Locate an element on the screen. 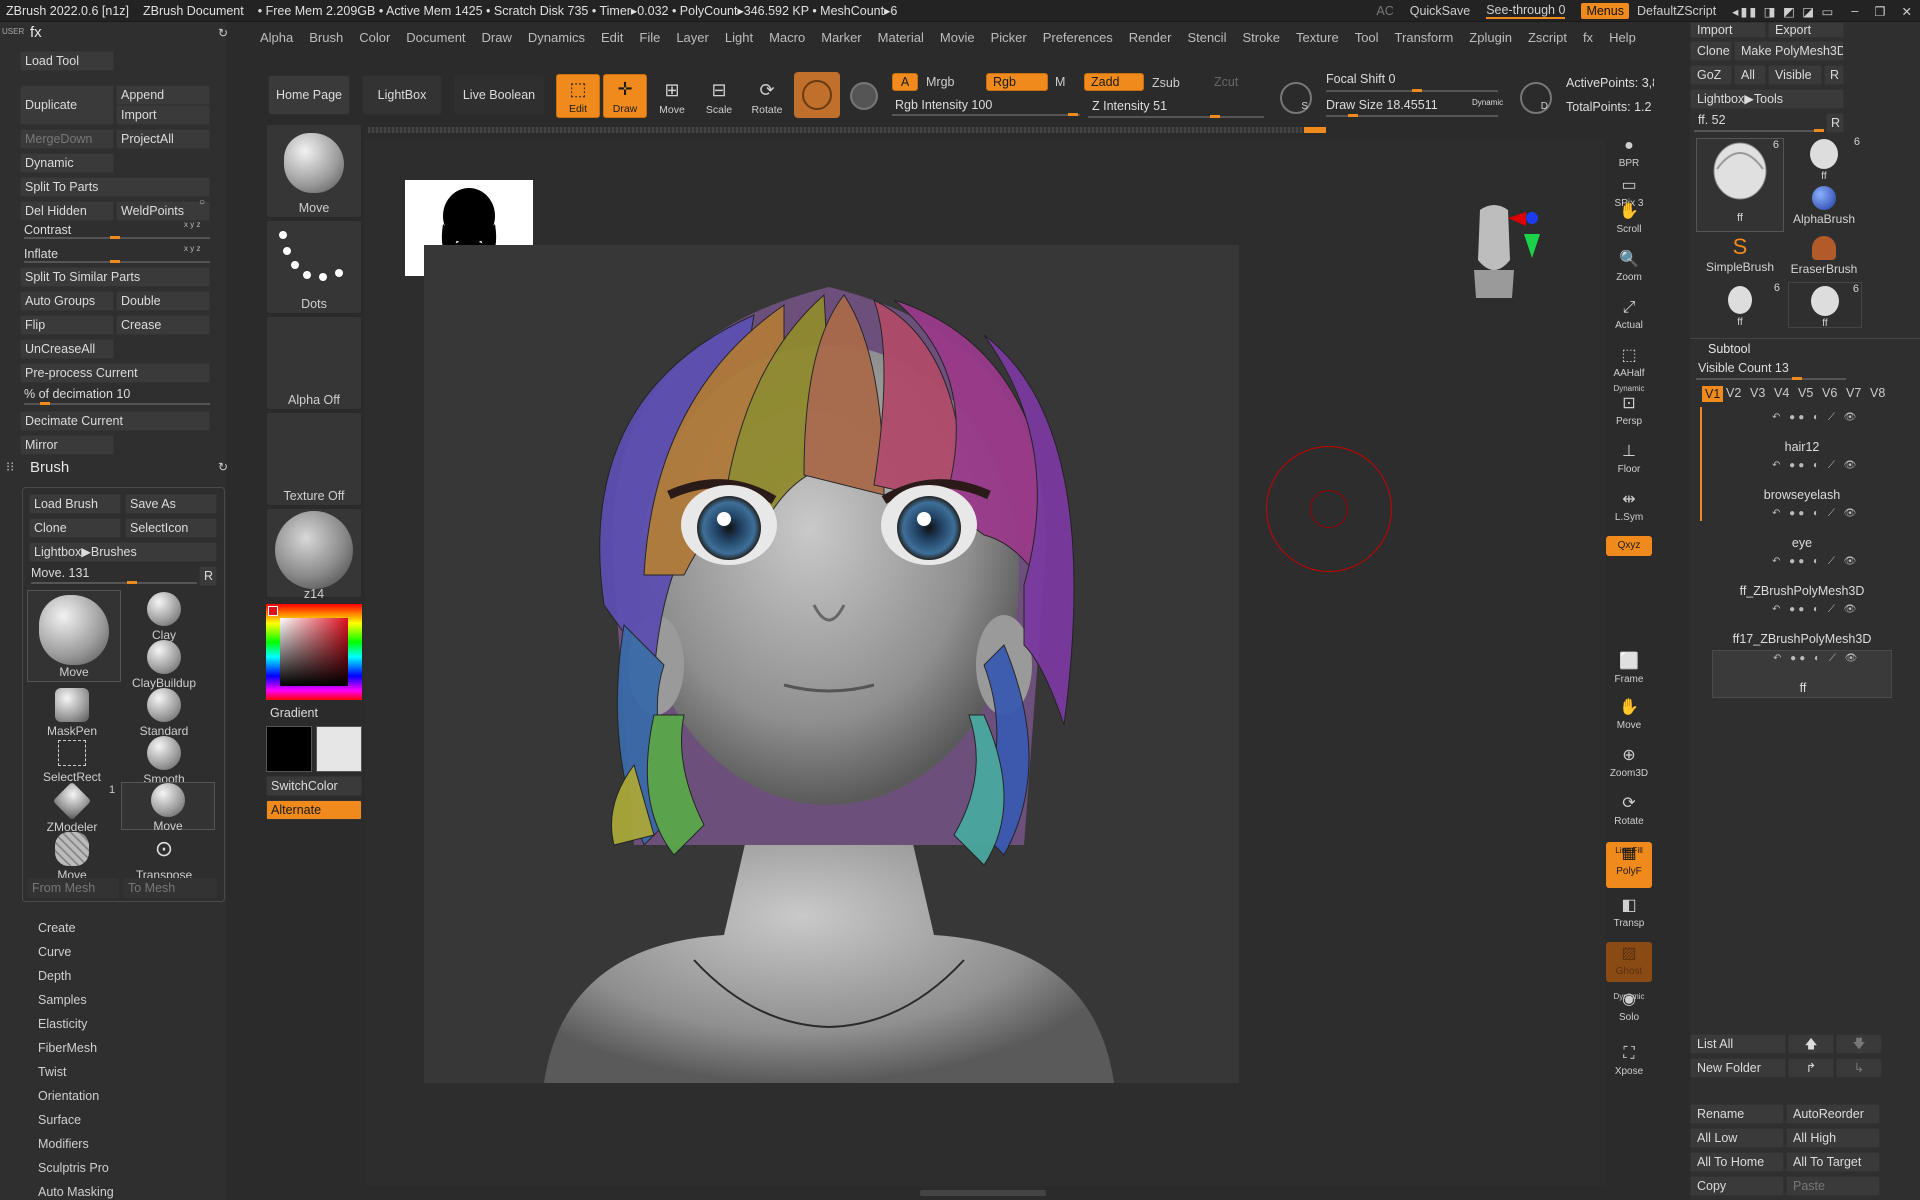 This screenshot has width=1920, height=1200. zscript-label: DefaultZScript is located at coordinates (1676, 11).